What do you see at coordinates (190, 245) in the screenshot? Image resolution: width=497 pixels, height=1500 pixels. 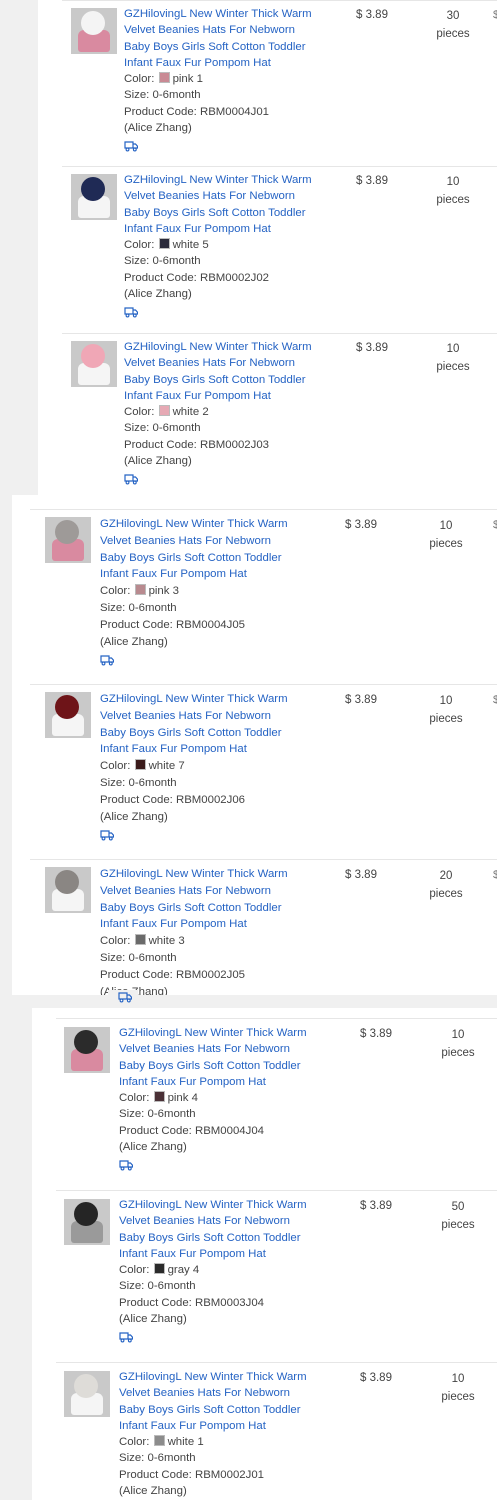 I see `color-value: white 5` at bounding box center [190, 245].